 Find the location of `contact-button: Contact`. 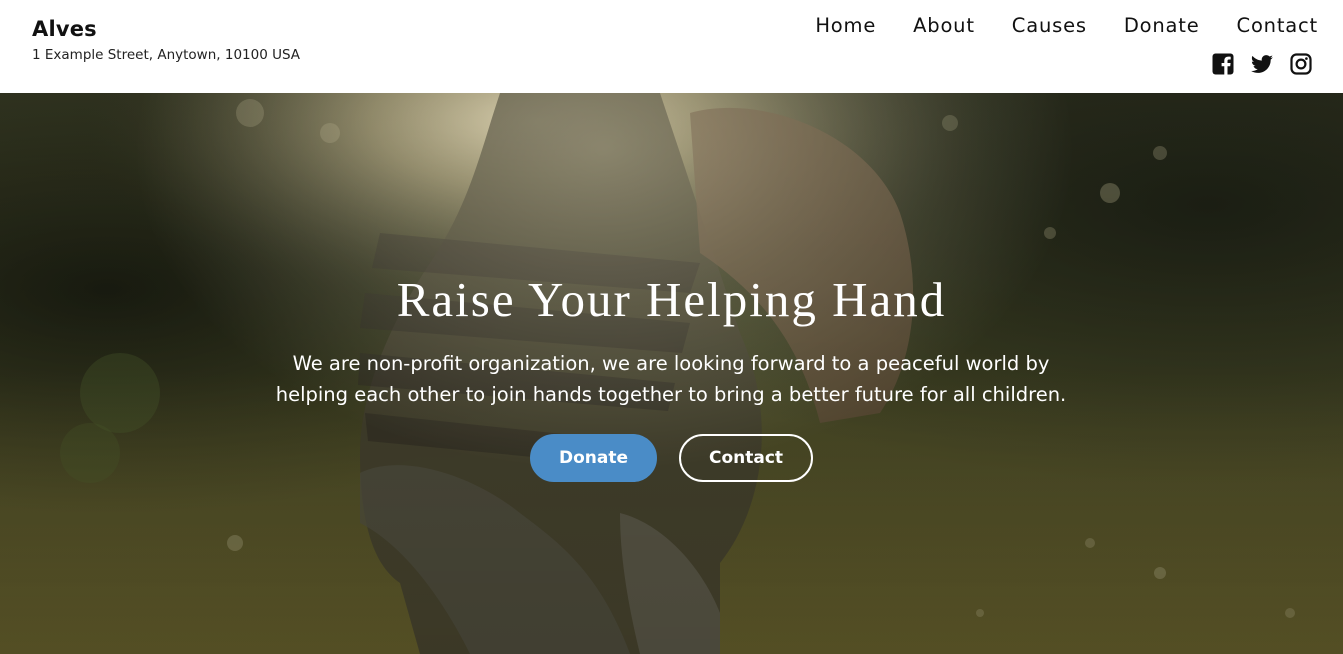

contact-button: Contact is located at coordinates (746, 458).